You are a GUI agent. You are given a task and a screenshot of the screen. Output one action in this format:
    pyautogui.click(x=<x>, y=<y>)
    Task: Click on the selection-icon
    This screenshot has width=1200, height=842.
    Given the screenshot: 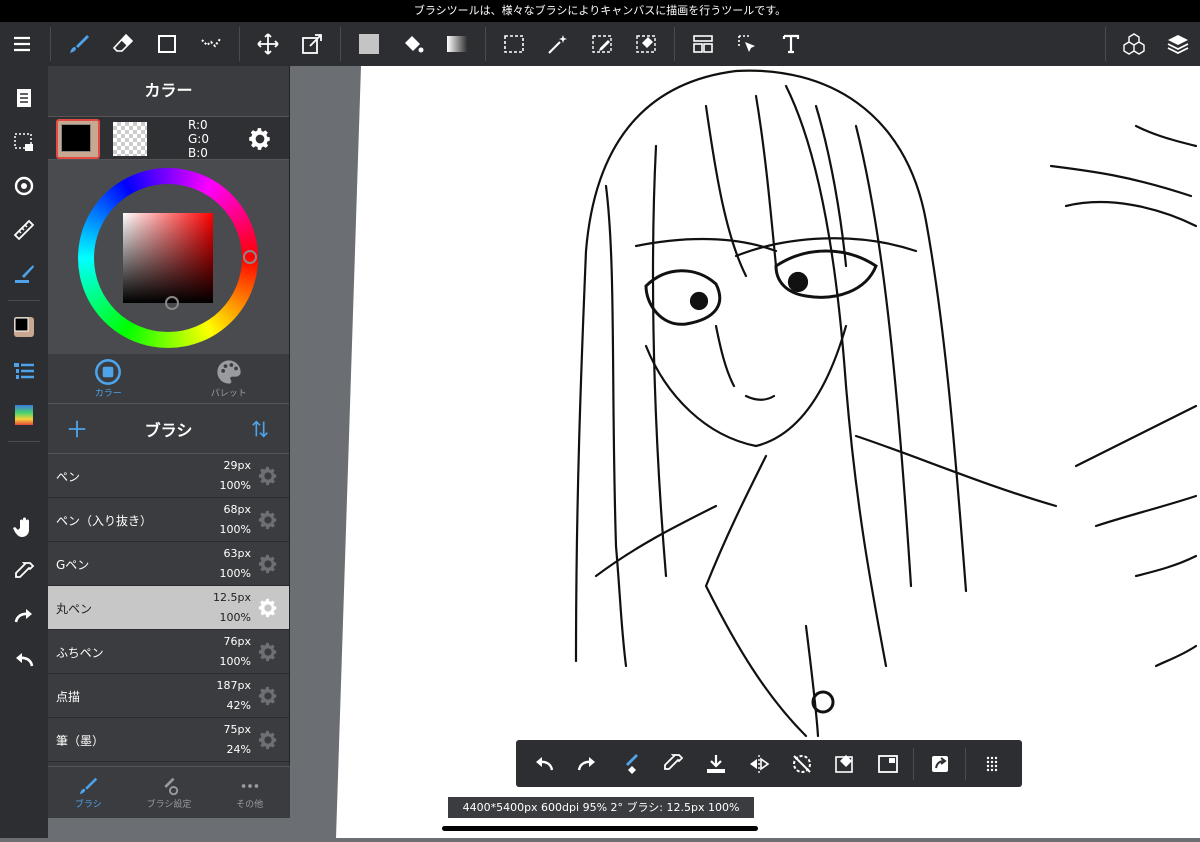 What is the action you would take?
    pyautogui.click(x=24, y=142)
    